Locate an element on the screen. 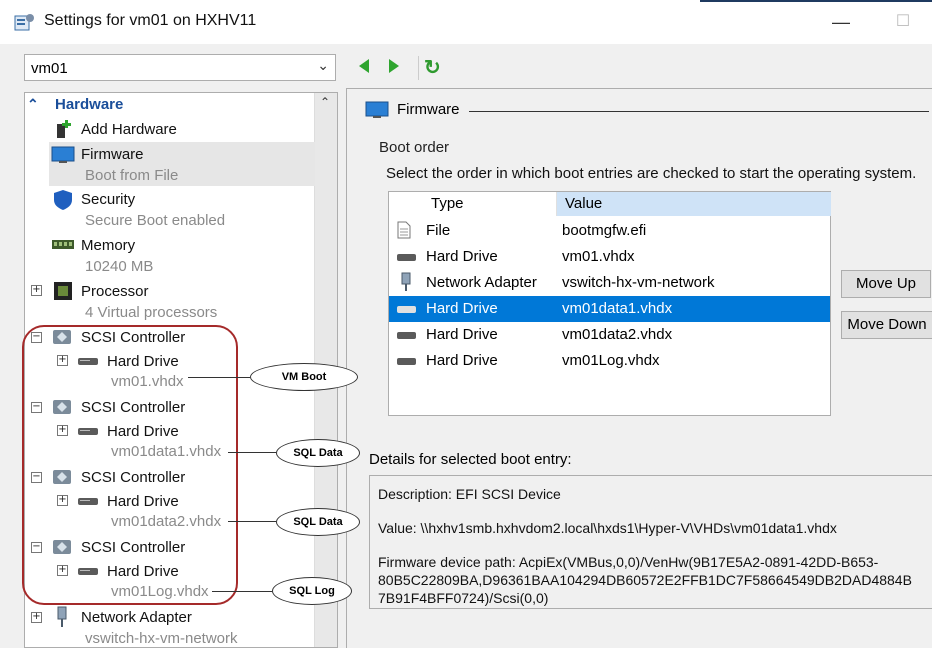 This screenshot has height=648, width=932. boot-entry-value: vm01.vhdx is located at coordinates (598, 256).